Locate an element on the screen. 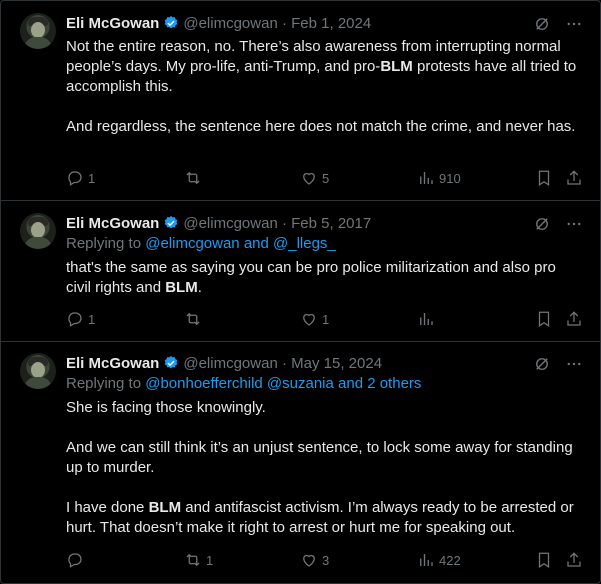 The image size is (601, 584). like-button: 1 is located at coordinates (314, 319).